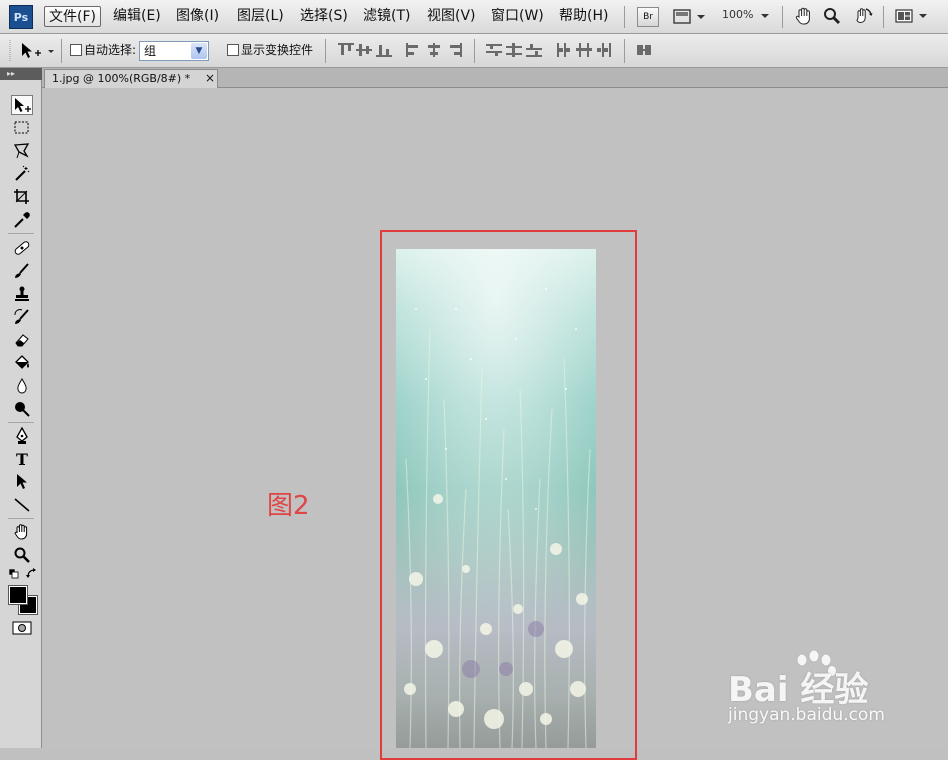 The image size is (948, 760). What do you see at coordinates (564, 50) in the screenshot?
I see `distribute-left-edges-icon` at bounding box center [564, 50].